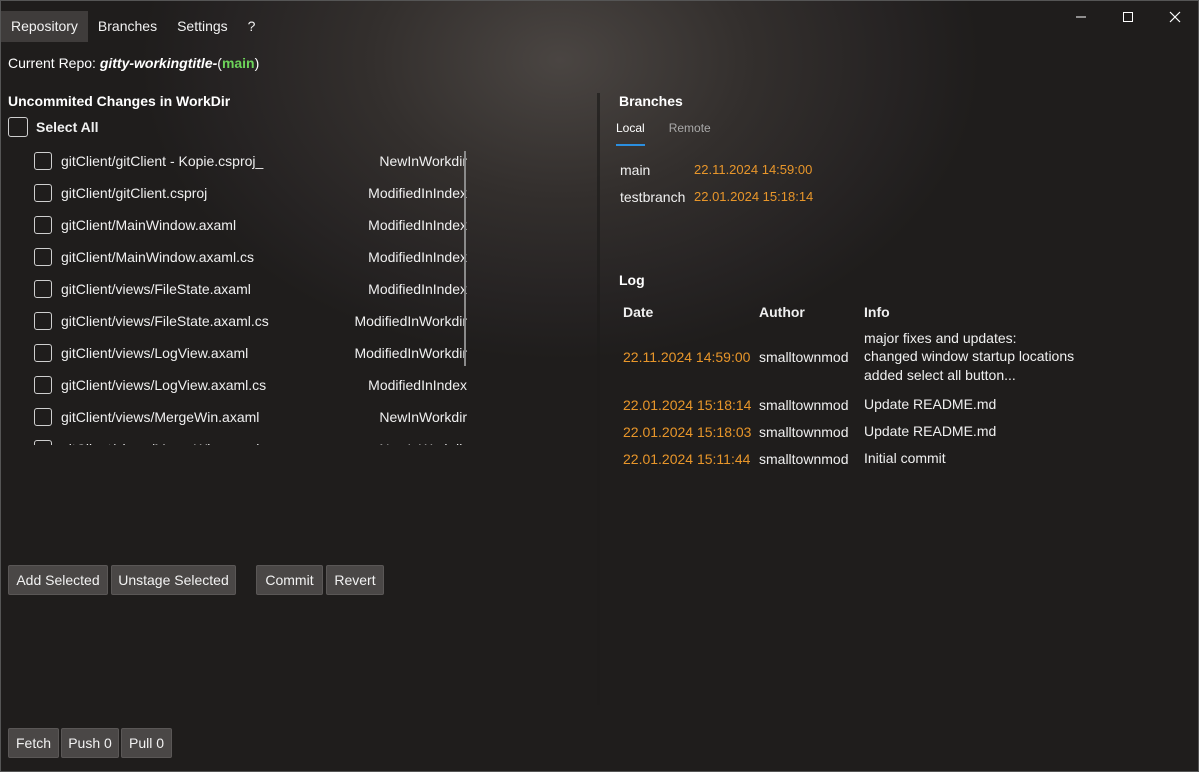  Describe the element at coordinates (238, 63) in the screenshot. I see `current-branch-name: main` at that location.